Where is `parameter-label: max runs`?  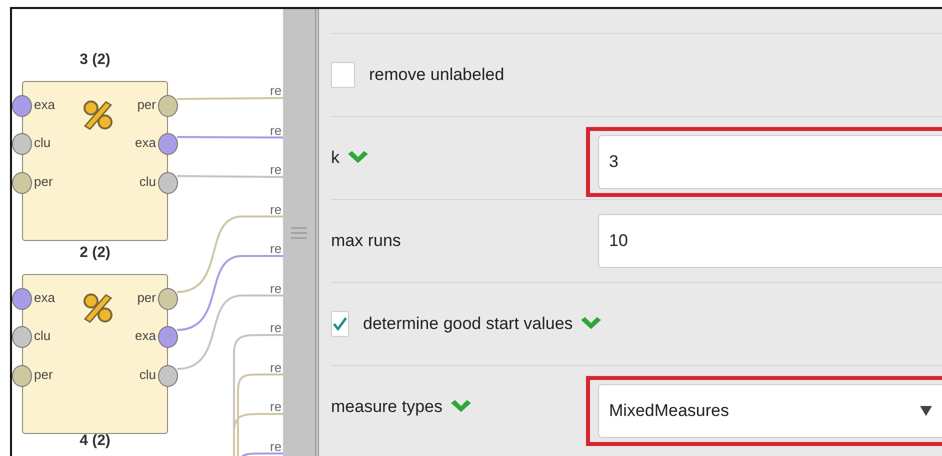 parameter-label: max runs is located at coordinates (366, 241).